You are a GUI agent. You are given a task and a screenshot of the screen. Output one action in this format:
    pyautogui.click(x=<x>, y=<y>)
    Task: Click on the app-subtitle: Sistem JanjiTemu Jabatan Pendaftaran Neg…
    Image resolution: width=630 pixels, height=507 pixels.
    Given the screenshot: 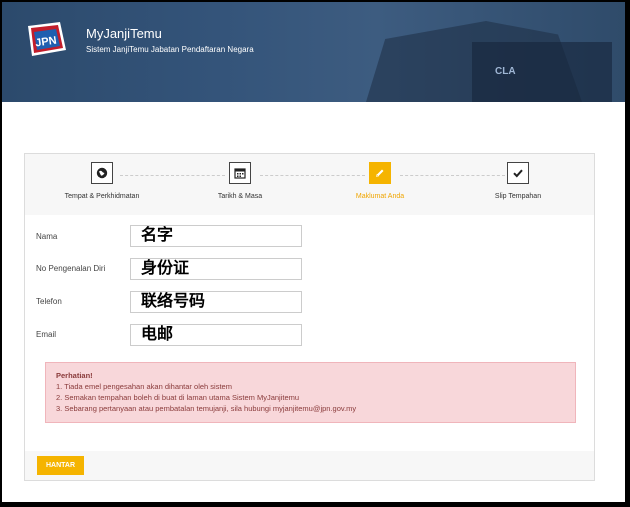 What is the action you would take?
    pyautogui.click(x=170, y=49)
    